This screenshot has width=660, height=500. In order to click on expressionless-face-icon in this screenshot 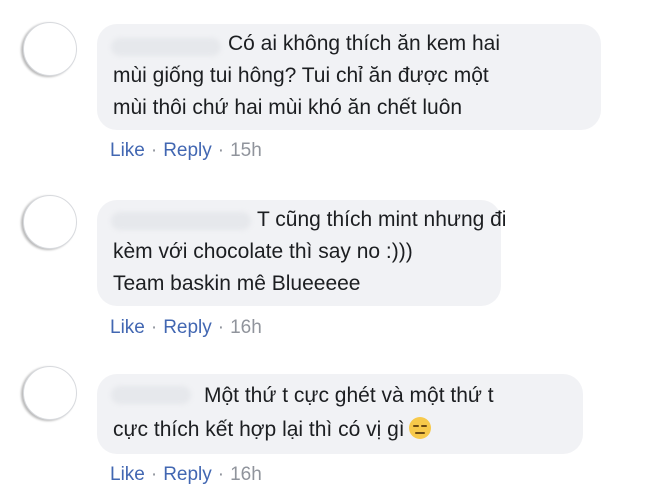, I will do `click(419, 428)`.